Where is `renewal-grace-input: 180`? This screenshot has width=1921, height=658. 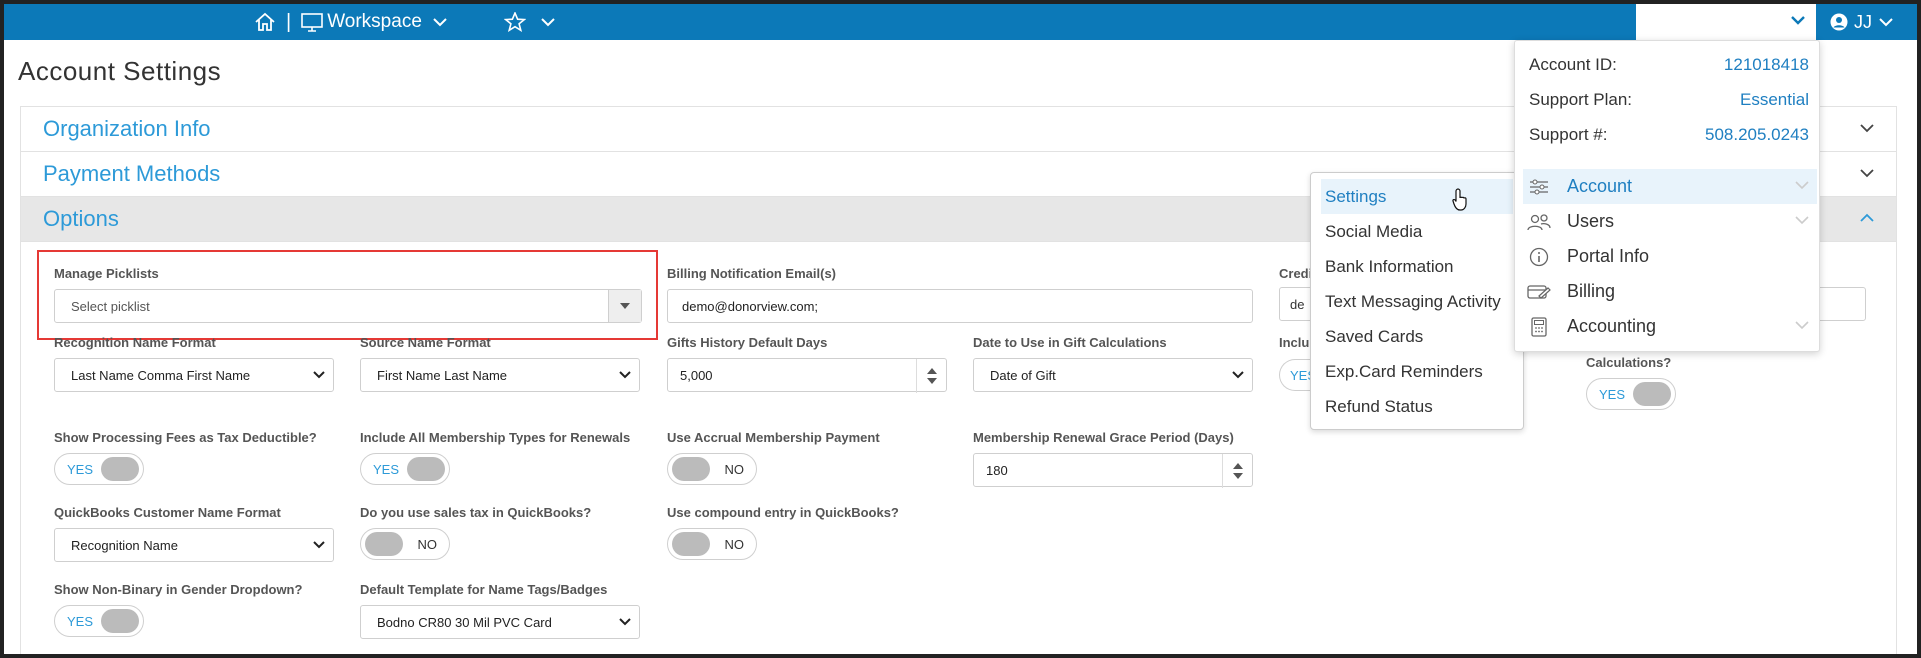
renewal-grace-input: 180 is located at coordinates (1113, 470).